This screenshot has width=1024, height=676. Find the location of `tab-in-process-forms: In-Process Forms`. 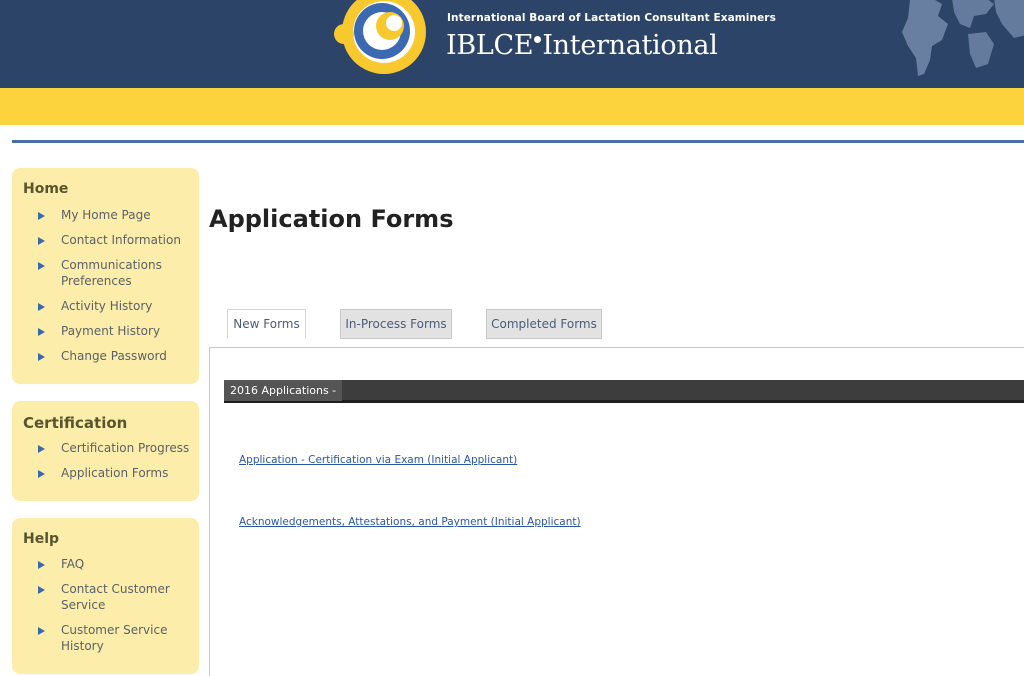

tab-in-process-forms: In-Process Forms is located at coordinates (396, 324).